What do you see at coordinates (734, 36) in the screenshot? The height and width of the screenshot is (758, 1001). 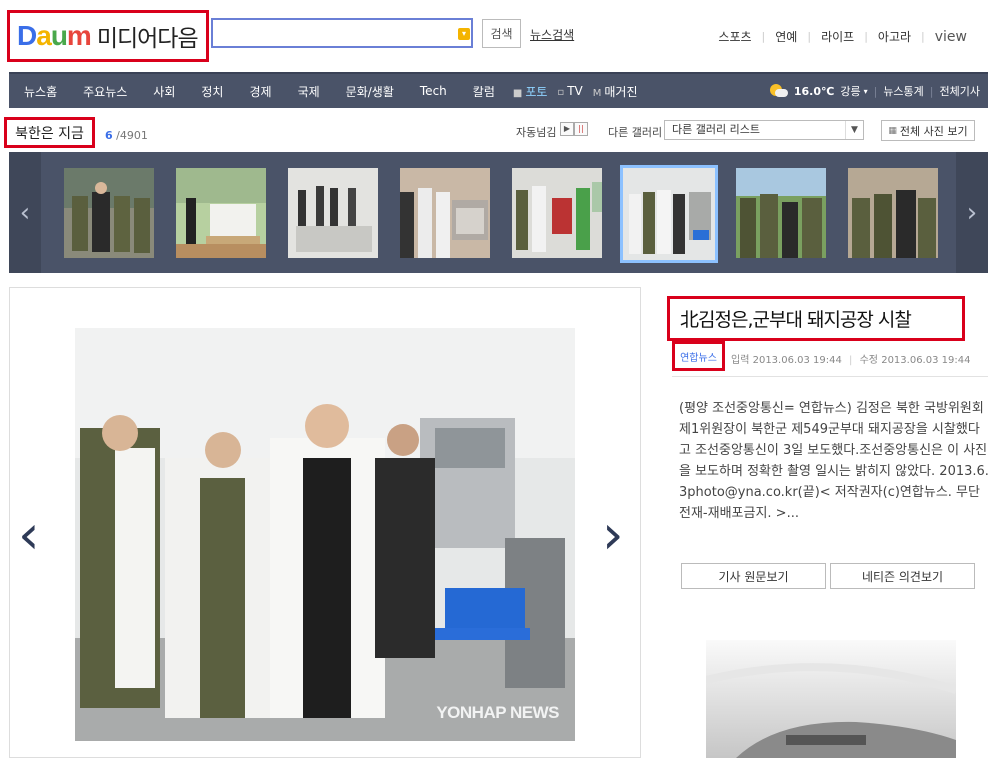 I see `top-link-sports: 스포츠` at bounding box center [734, 36].